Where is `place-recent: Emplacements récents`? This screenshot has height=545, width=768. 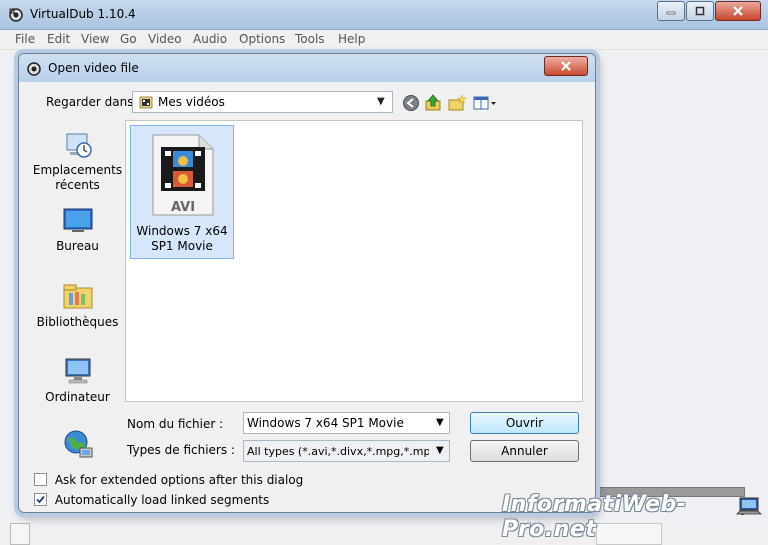 place-recent: Emplacements récents is located at coordinates (77, 160).